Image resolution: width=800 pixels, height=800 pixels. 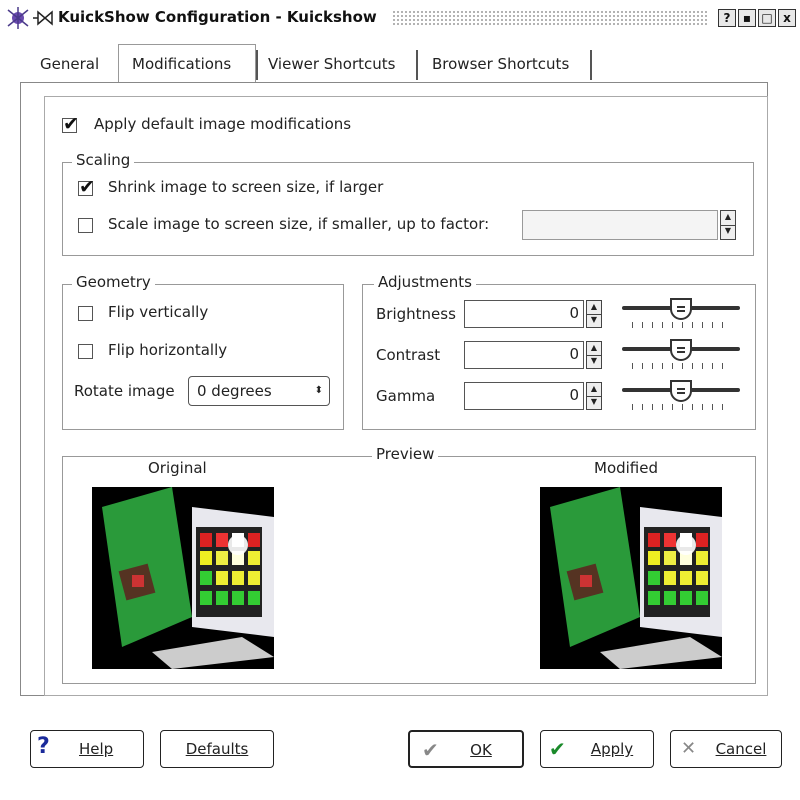 What do you see at coordinates (425, 282) in the screenshot?
I see `adjustments-legend: Adjustments` at bounding box center [425, 282].